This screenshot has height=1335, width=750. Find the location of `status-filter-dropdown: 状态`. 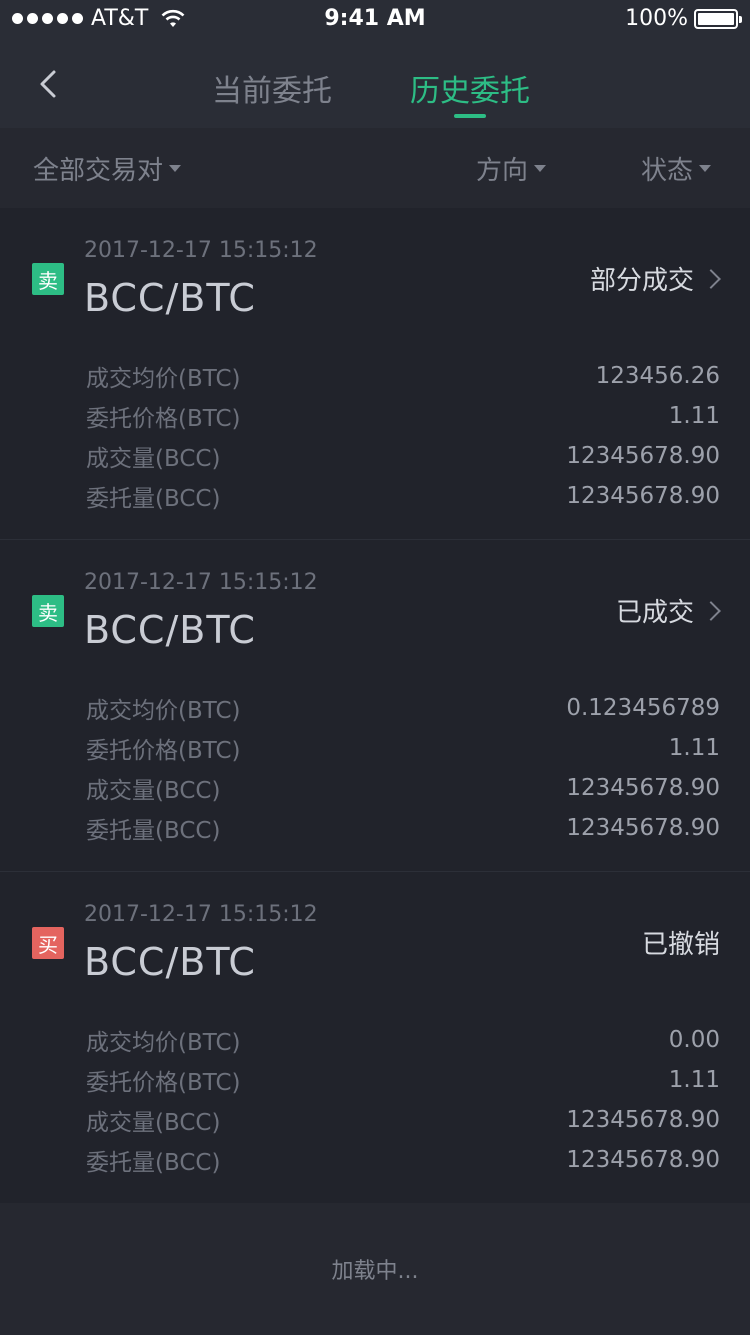

status-filter-dropdown: 状态 is located at coordinates (676, 168).